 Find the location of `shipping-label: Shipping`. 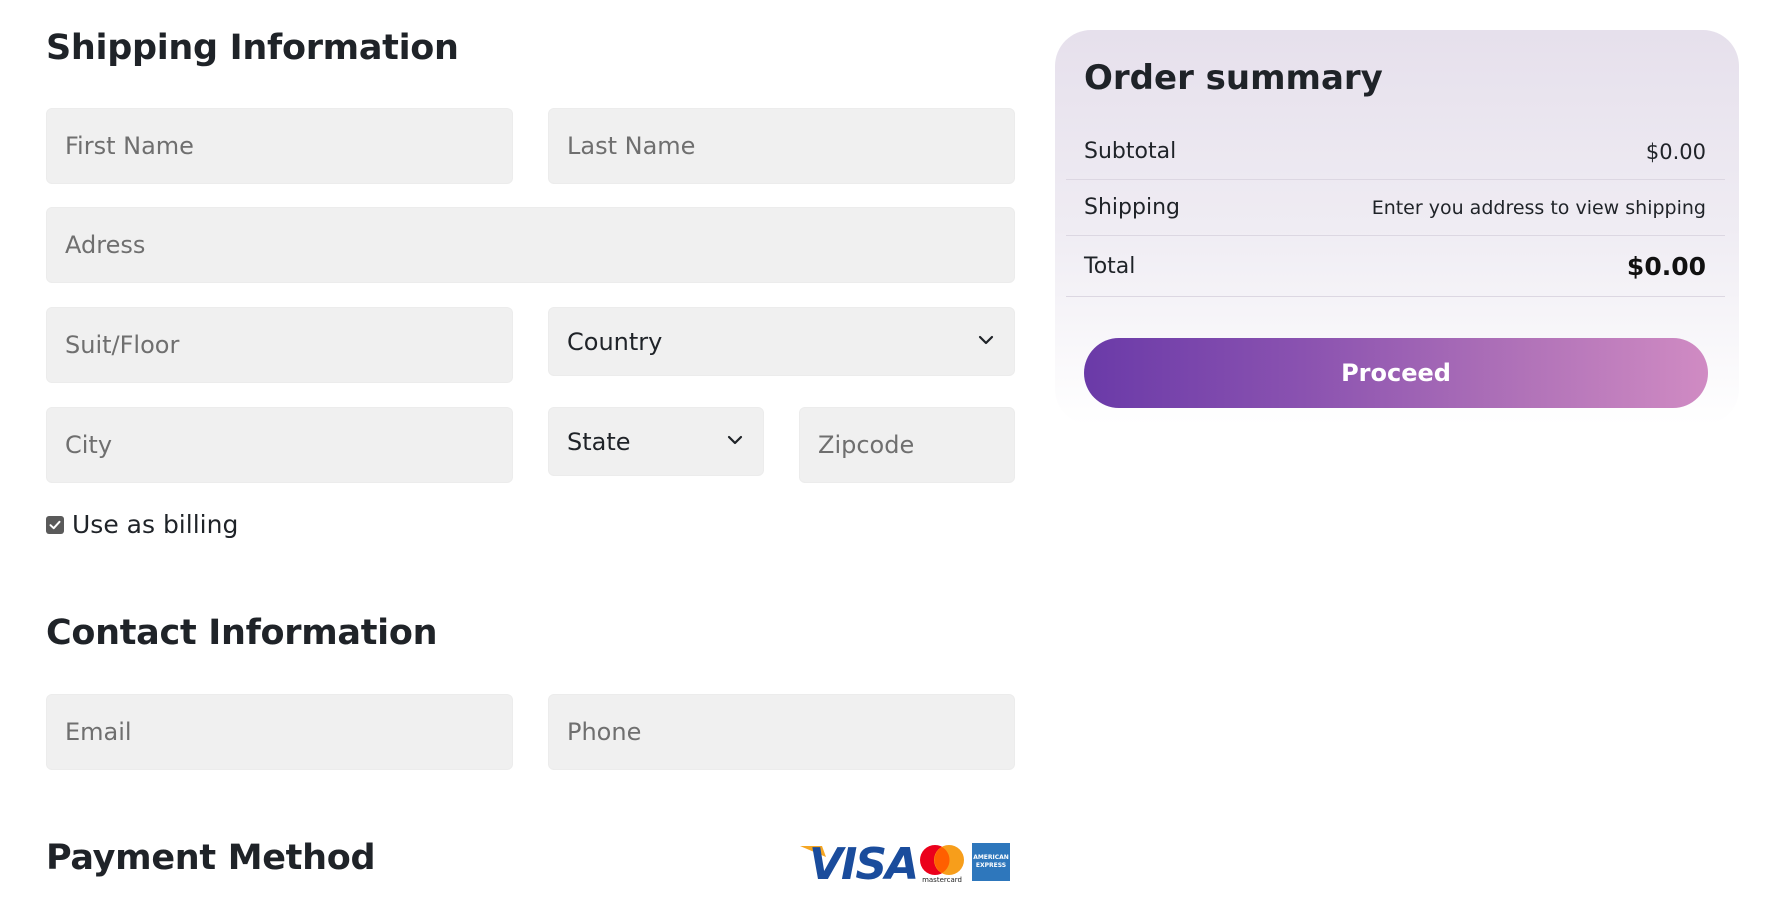

shipping-label: Shipping is located at coordinates (1132, 207).